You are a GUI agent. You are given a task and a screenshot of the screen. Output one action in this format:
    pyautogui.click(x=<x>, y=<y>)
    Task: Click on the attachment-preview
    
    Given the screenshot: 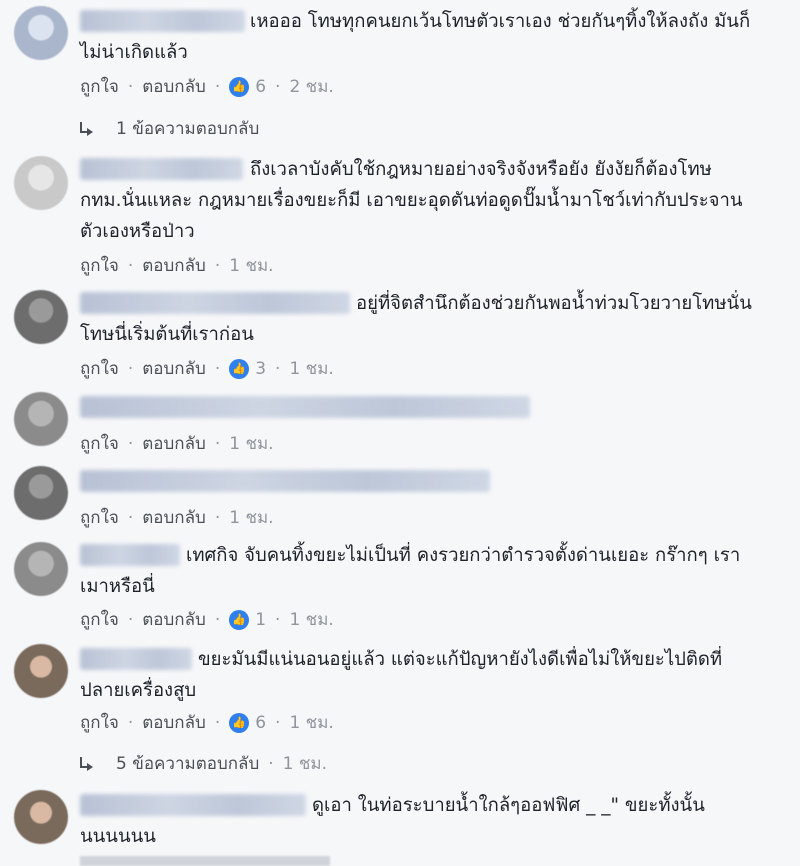 What is the action you would take?
    pyautogui.click(x=205, y=861)
    